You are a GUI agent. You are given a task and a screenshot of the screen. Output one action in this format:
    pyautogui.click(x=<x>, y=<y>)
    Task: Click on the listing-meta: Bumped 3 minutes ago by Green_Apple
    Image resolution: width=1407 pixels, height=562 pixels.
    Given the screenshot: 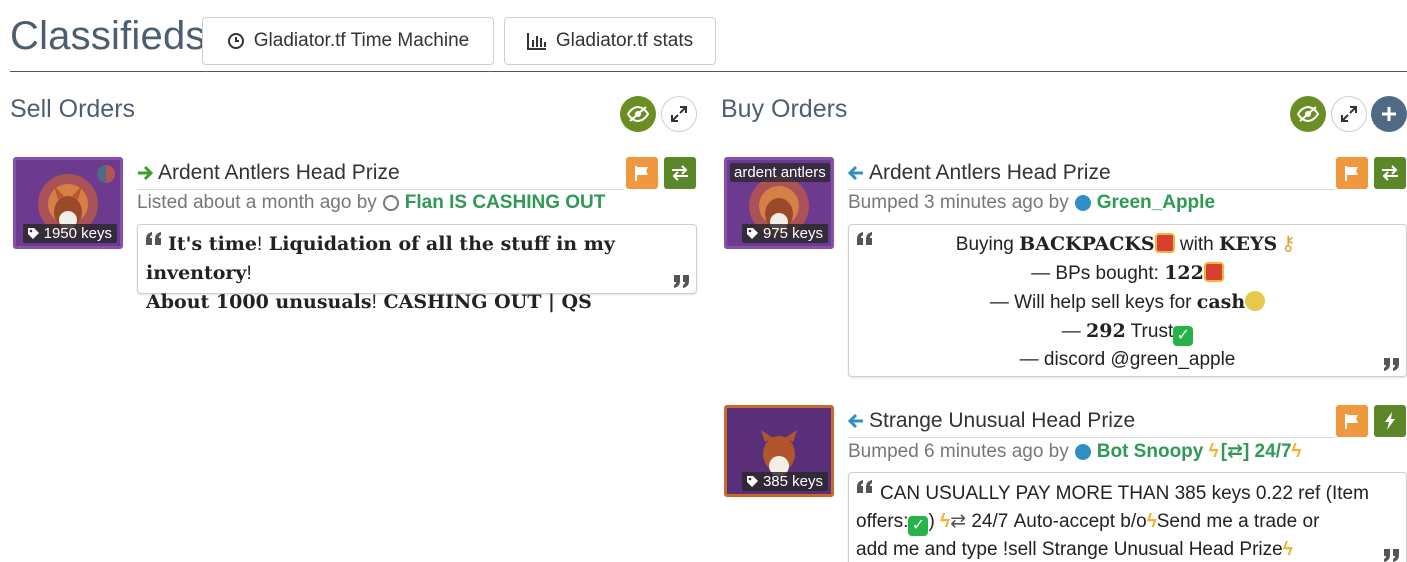 What is the action you would take?
    pyautogui.click(x=1031, y=203)
    